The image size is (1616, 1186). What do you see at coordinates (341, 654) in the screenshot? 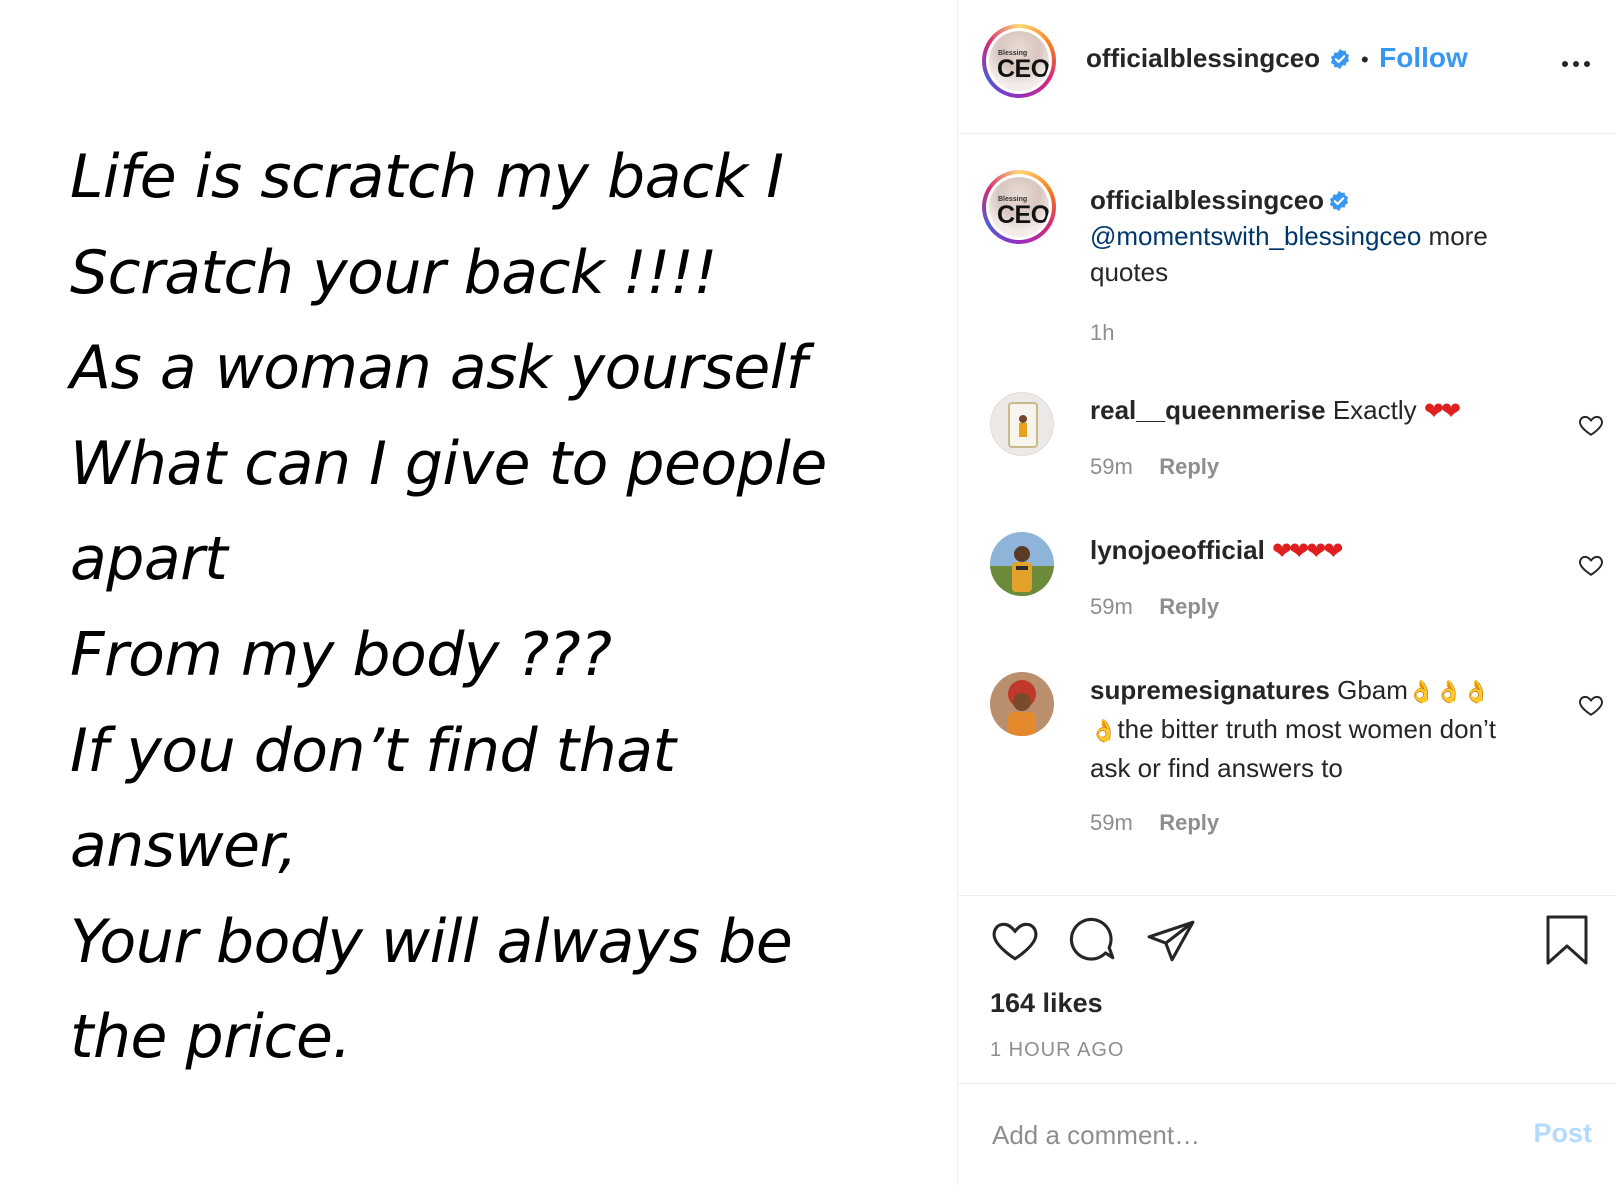
I see `quote-line: From my body ???` at bounding box center [341, 654].